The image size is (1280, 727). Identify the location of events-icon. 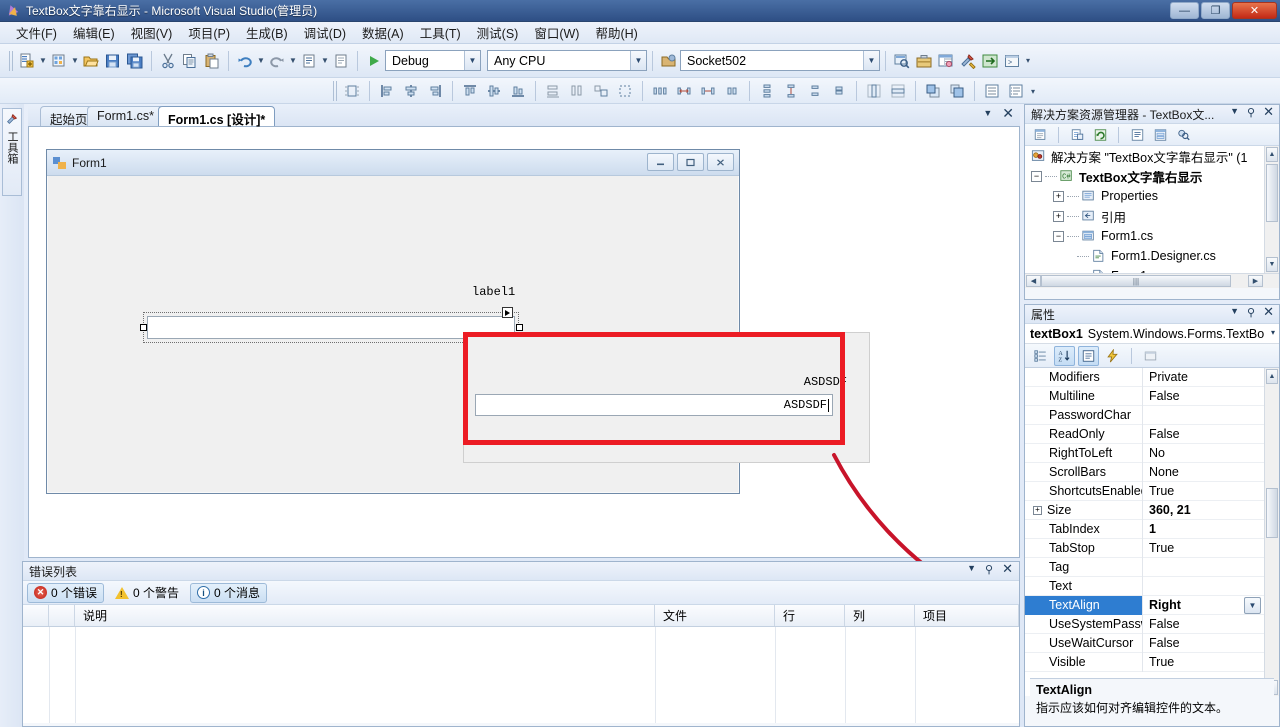
(1112, 356).